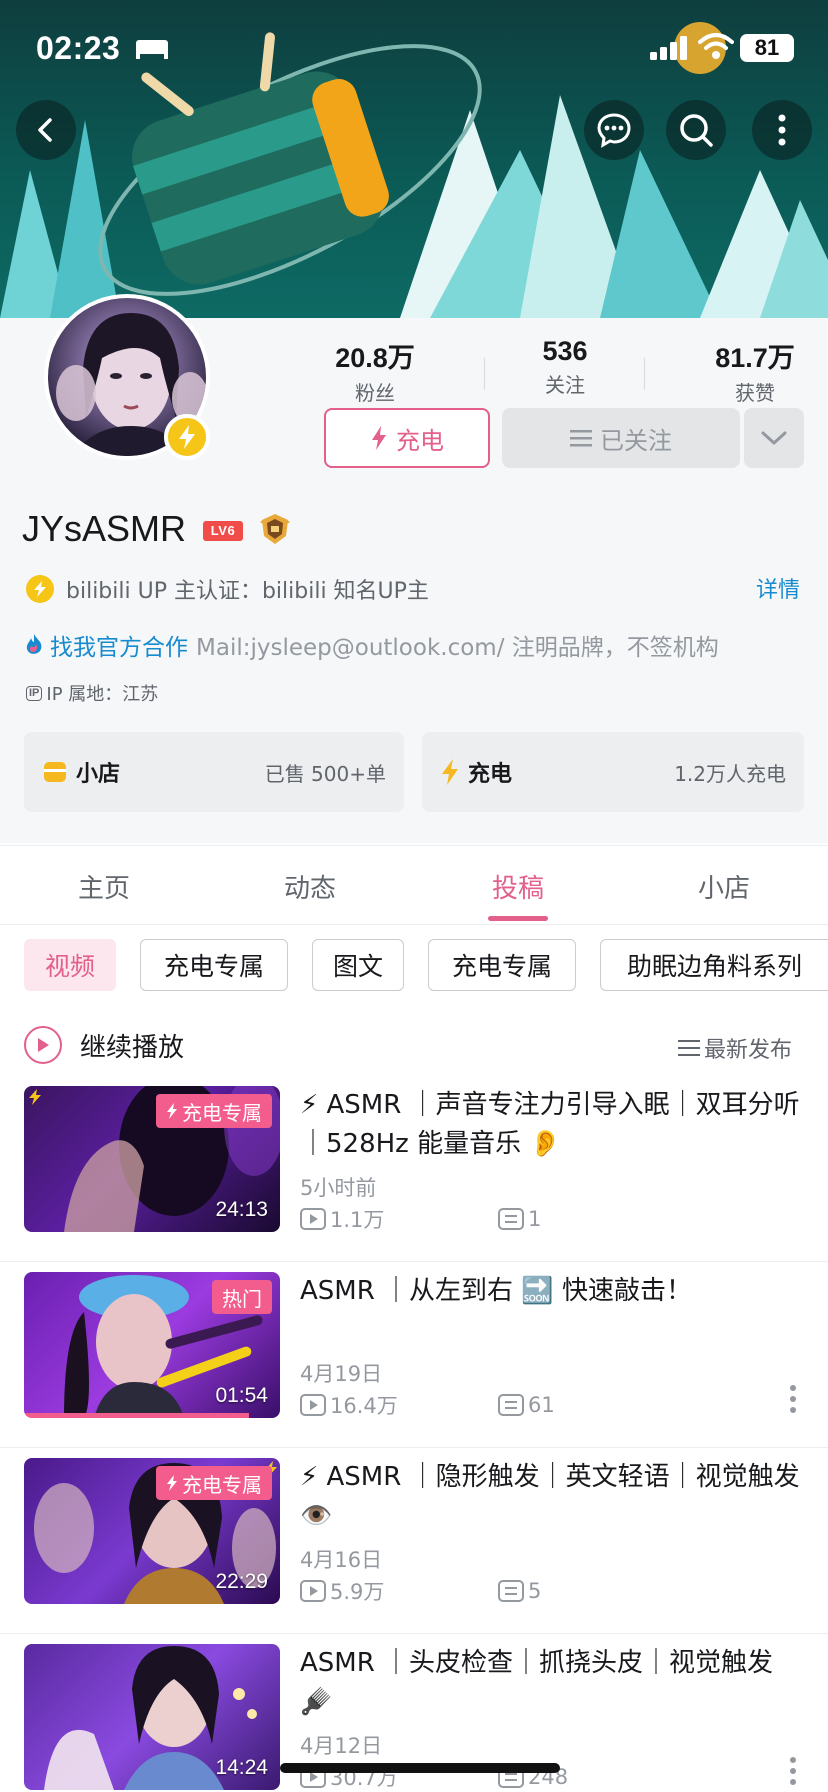 Image resolution: width=828 pixels, height=1792 pixels. I want to click on following-stat: 536 关注, so click(565, 367).